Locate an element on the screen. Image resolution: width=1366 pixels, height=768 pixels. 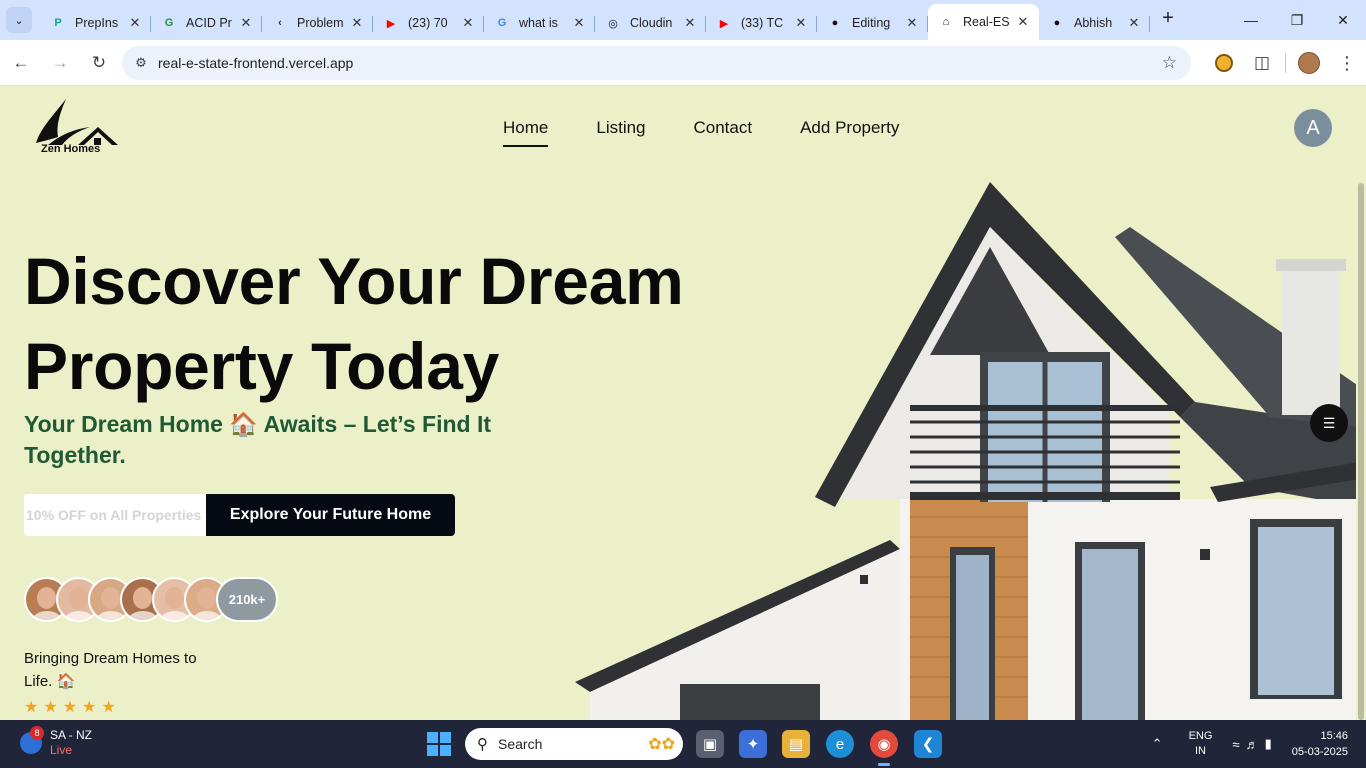
menu-list-icon: ☰ is located at coordinates (1329, 422).